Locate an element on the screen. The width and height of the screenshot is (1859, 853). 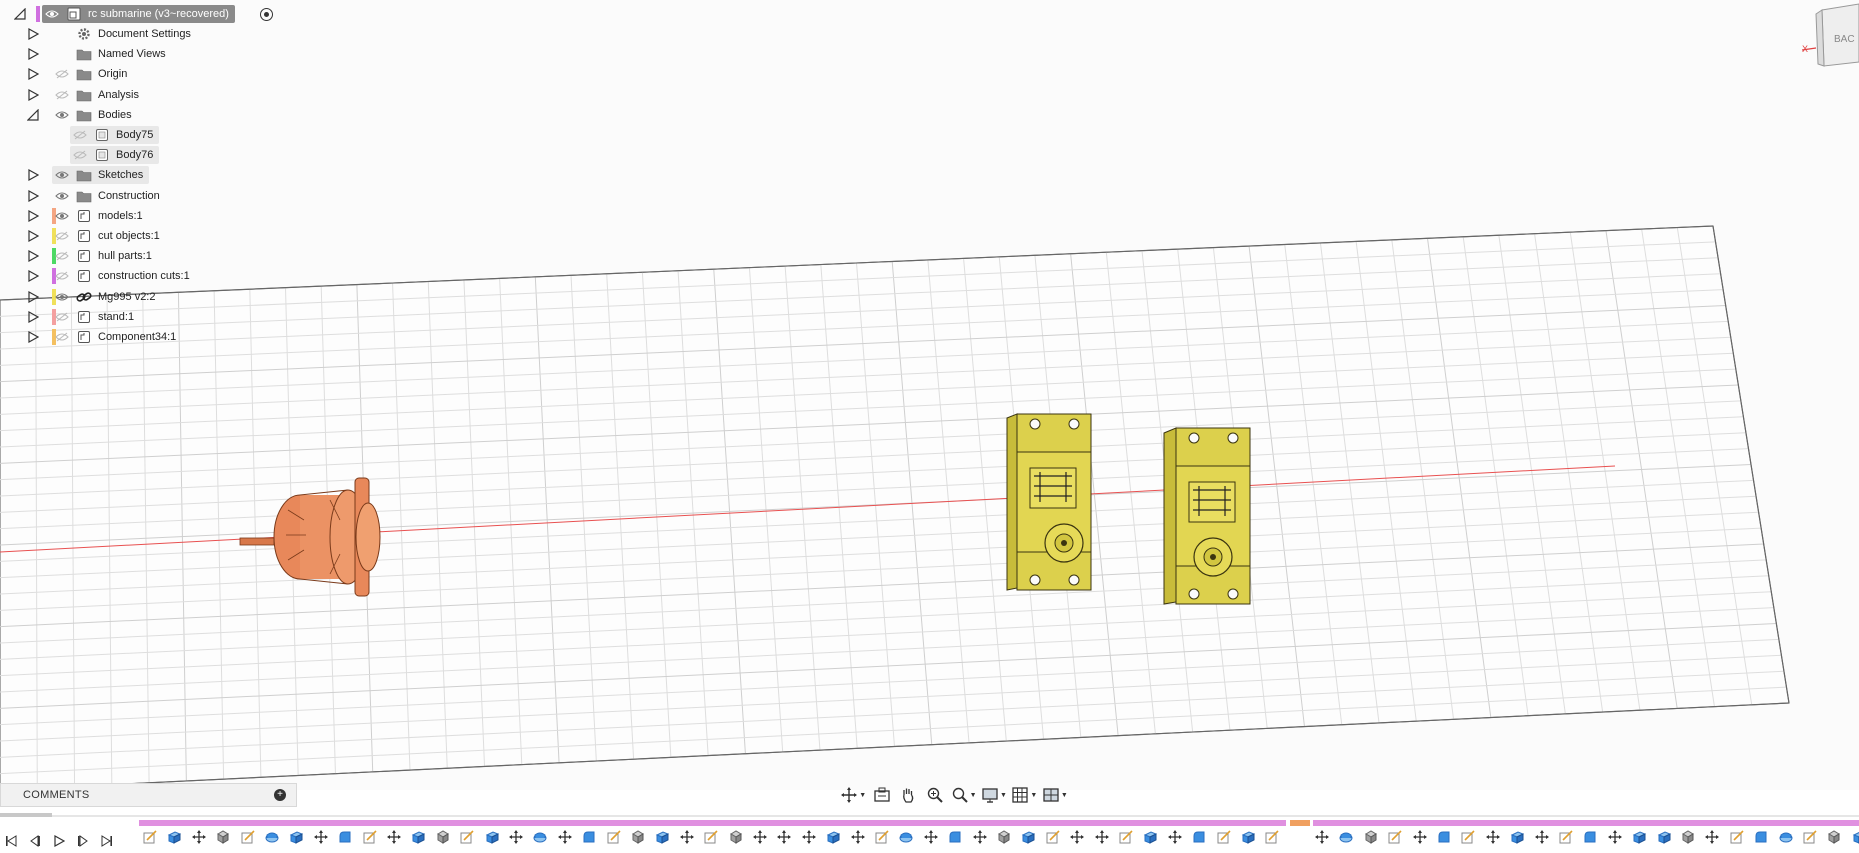
display-settings-button: ▼ is located at coordinates (994, 795).